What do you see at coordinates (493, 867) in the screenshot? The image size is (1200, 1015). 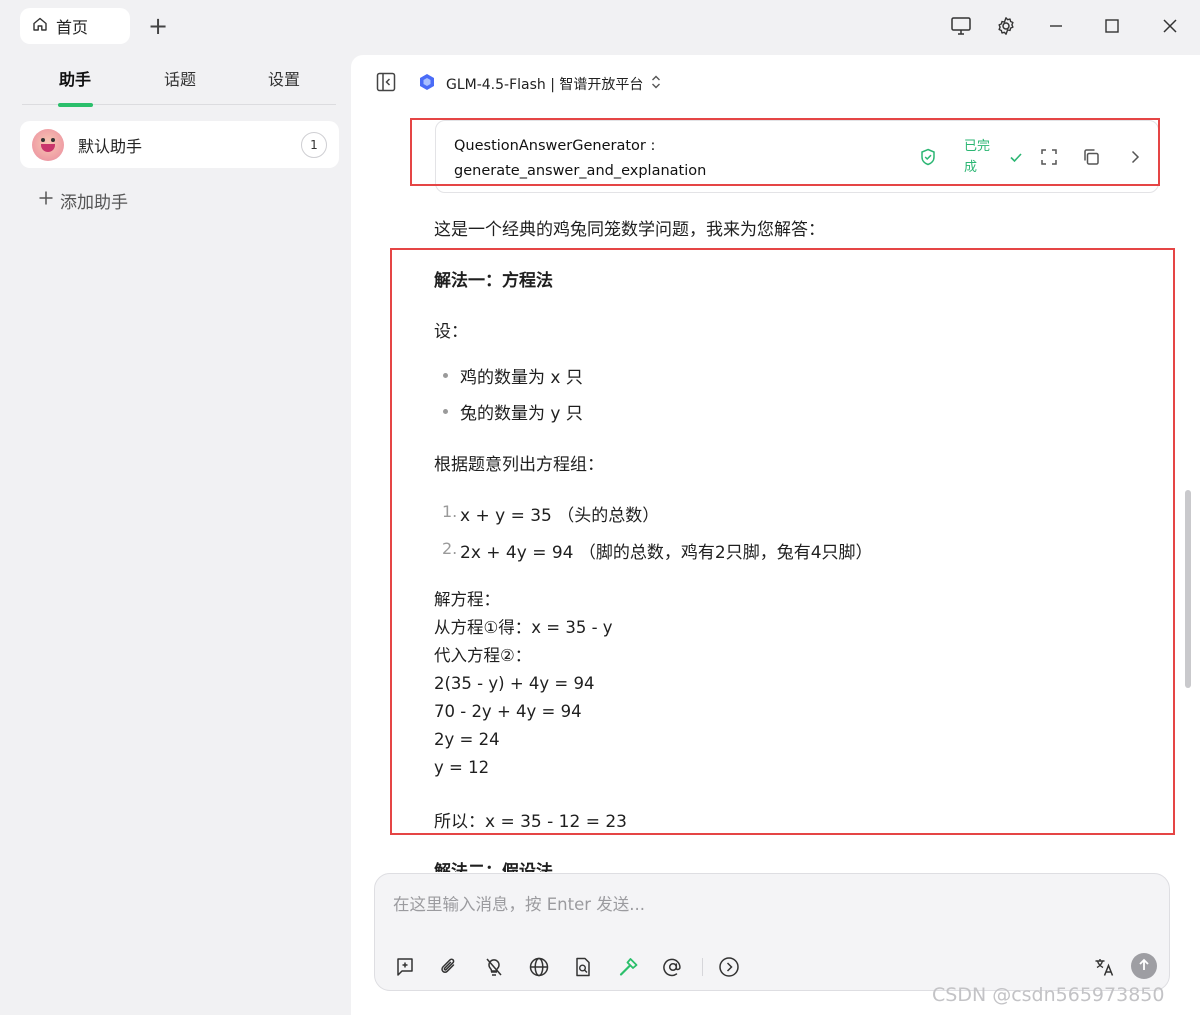 I see `method2-heading: 解法二：假设法` at bounding box center [493, 867].